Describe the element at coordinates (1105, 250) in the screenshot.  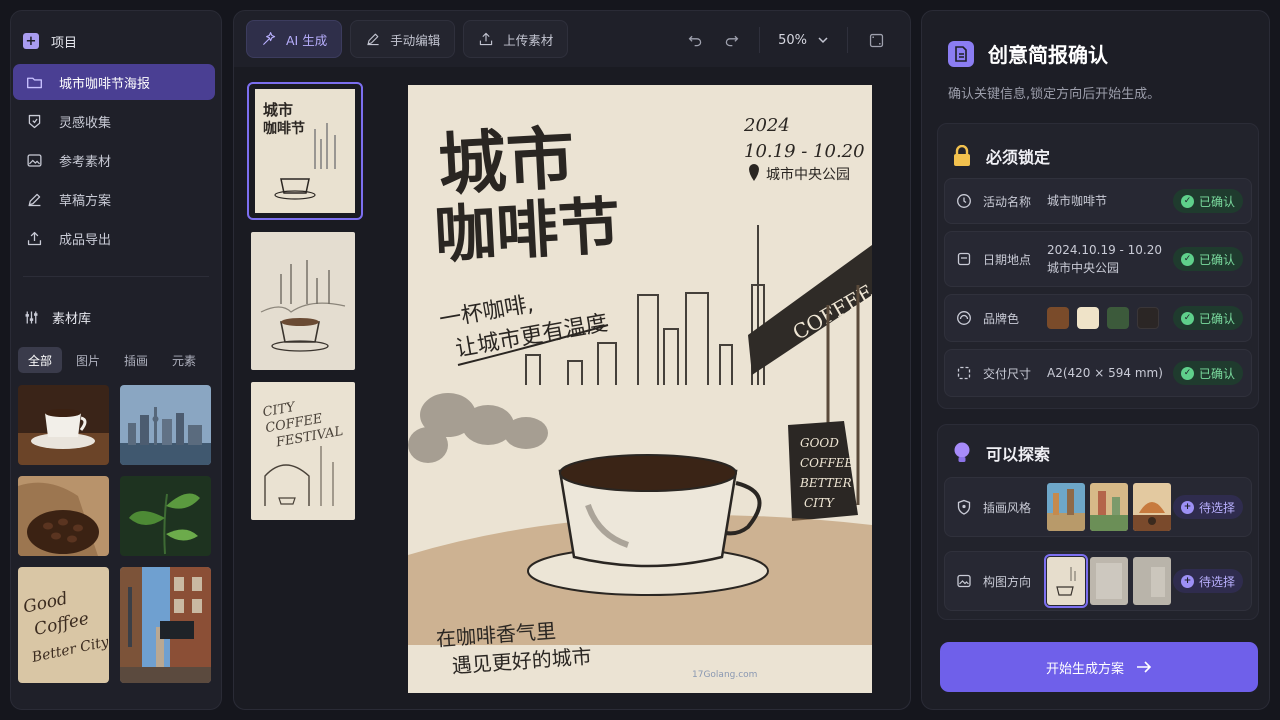
I see `row-value-line1: 2024.10.19 - 10.20` at that location.